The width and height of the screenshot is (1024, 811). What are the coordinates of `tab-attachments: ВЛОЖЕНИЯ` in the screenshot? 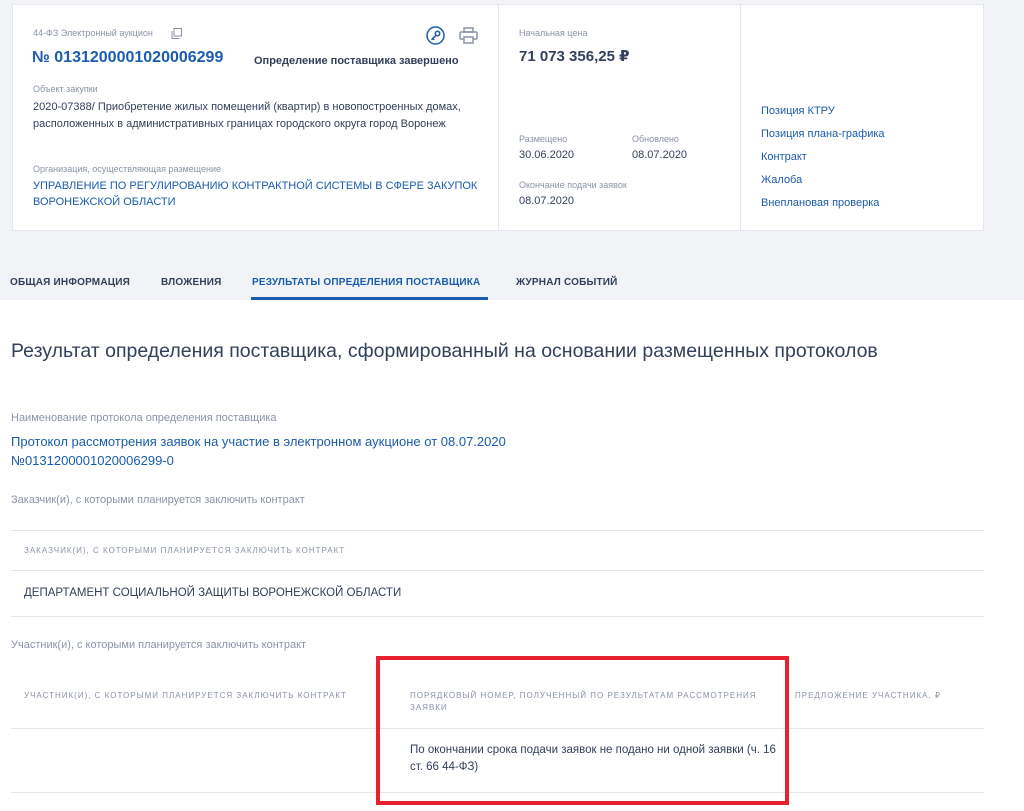 It's located at (191, 282).